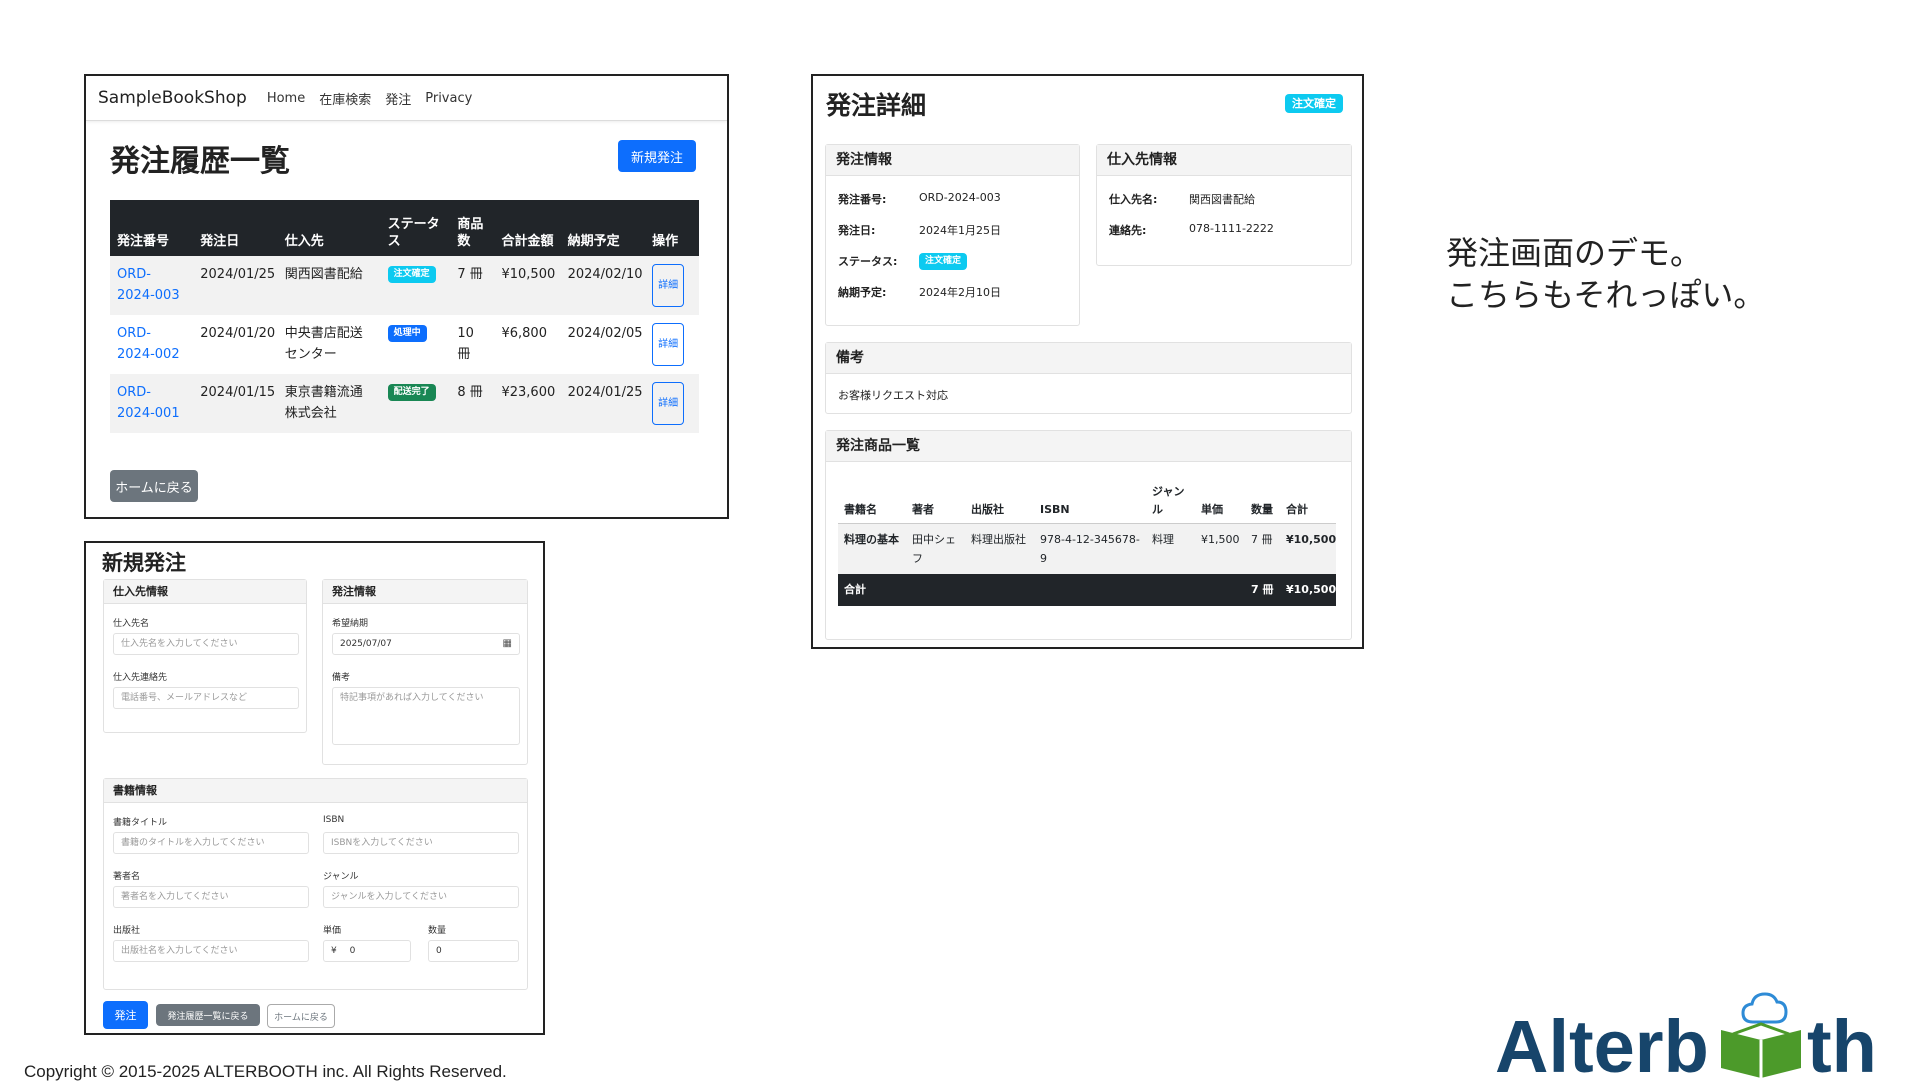  What do you see at coordinates (1574, 253) in the screenshot?
I see `caption-line-1: 発注画面のデモ。` at bounding box center [1574, 253].